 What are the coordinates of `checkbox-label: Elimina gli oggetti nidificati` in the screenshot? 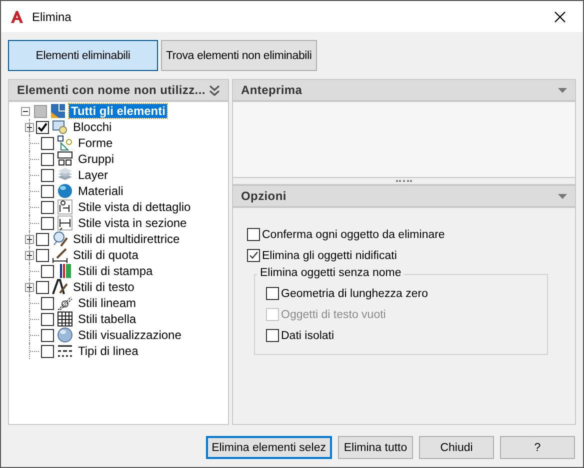 It's located at (329, 256).